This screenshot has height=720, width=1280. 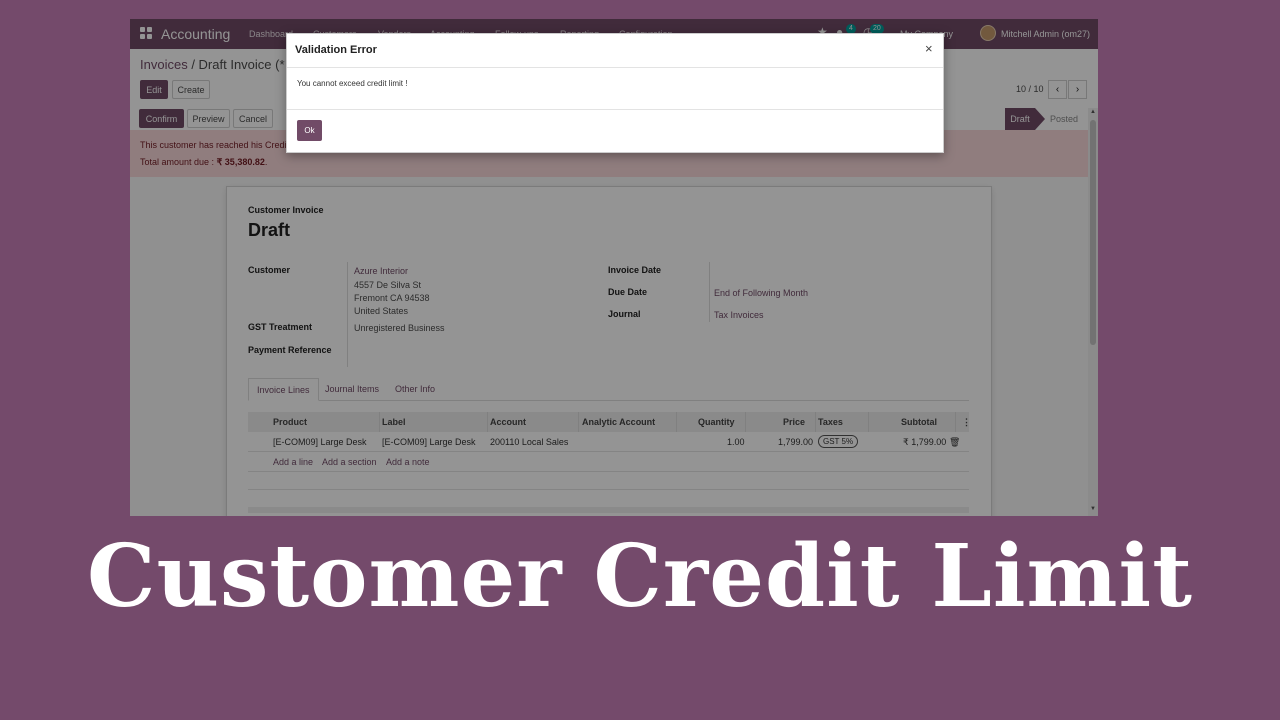 What do you see at coordinates (615, 109) in the screenshot?
I see `dialog-footer-divider` at bounding box center [615, 109].